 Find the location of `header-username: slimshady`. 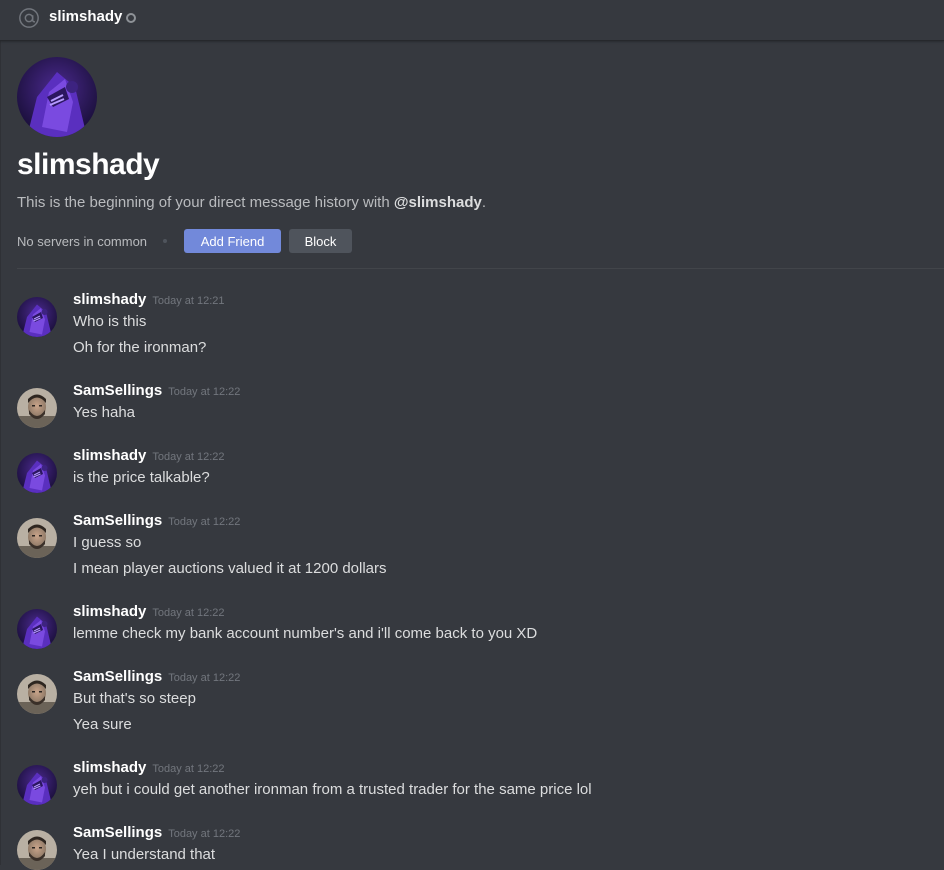

header-username: slimshady is located at coordinates (86, 16).